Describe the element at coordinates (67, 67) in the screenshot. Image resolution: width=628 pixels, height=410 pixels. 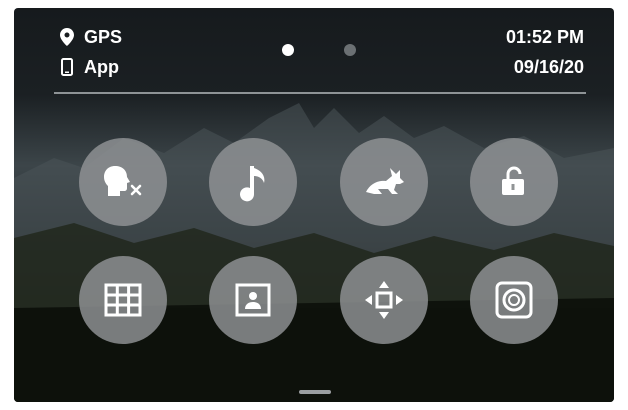
I see `phone-icon` at that location.